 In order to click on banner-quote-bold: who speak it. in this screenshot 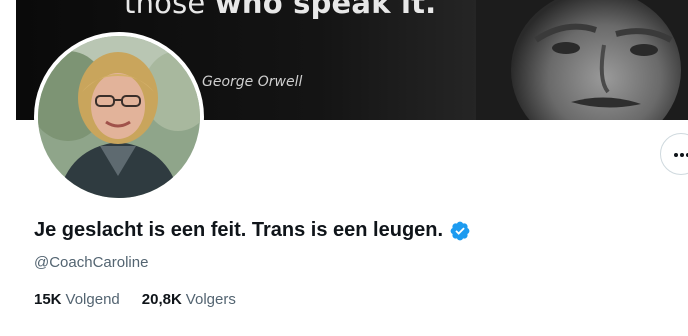, I will do `click(325, 10)`.